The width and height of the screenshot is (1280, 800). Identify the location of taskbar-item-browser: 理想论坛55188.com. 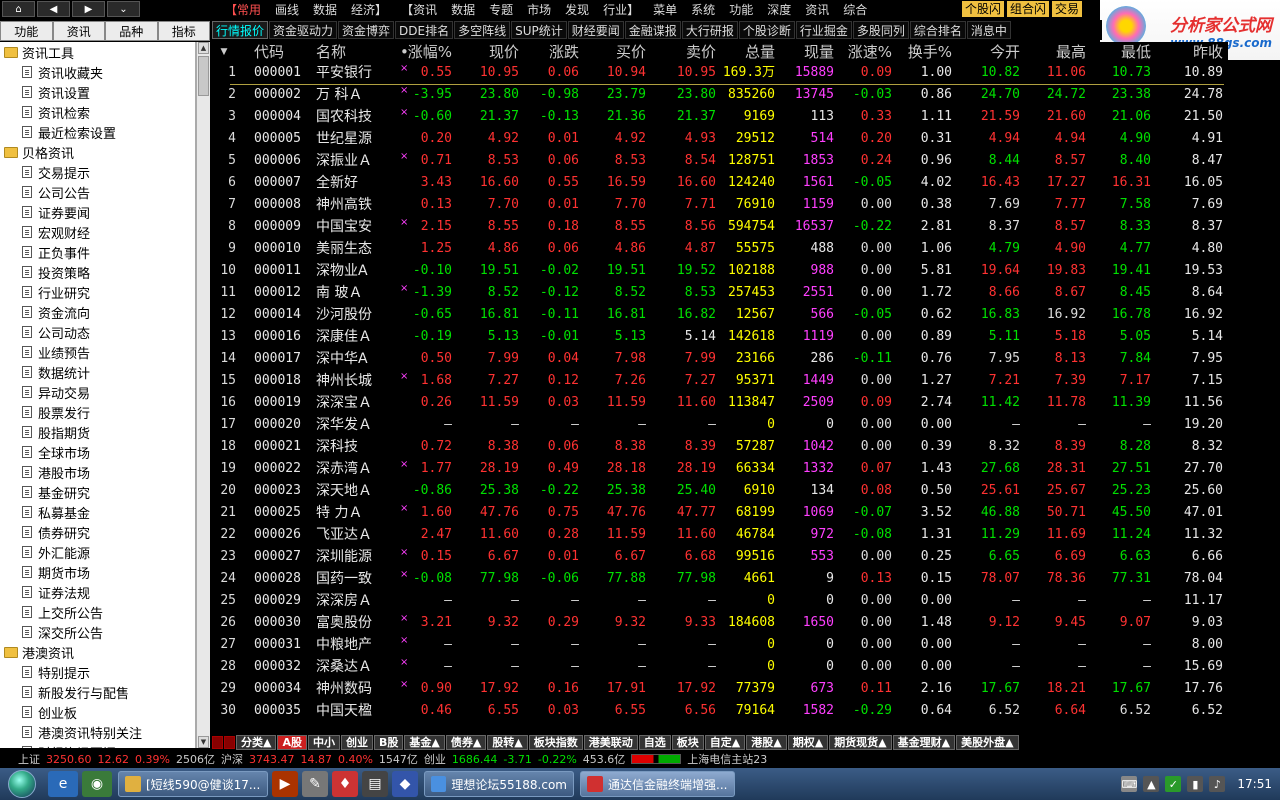
(499, 784).